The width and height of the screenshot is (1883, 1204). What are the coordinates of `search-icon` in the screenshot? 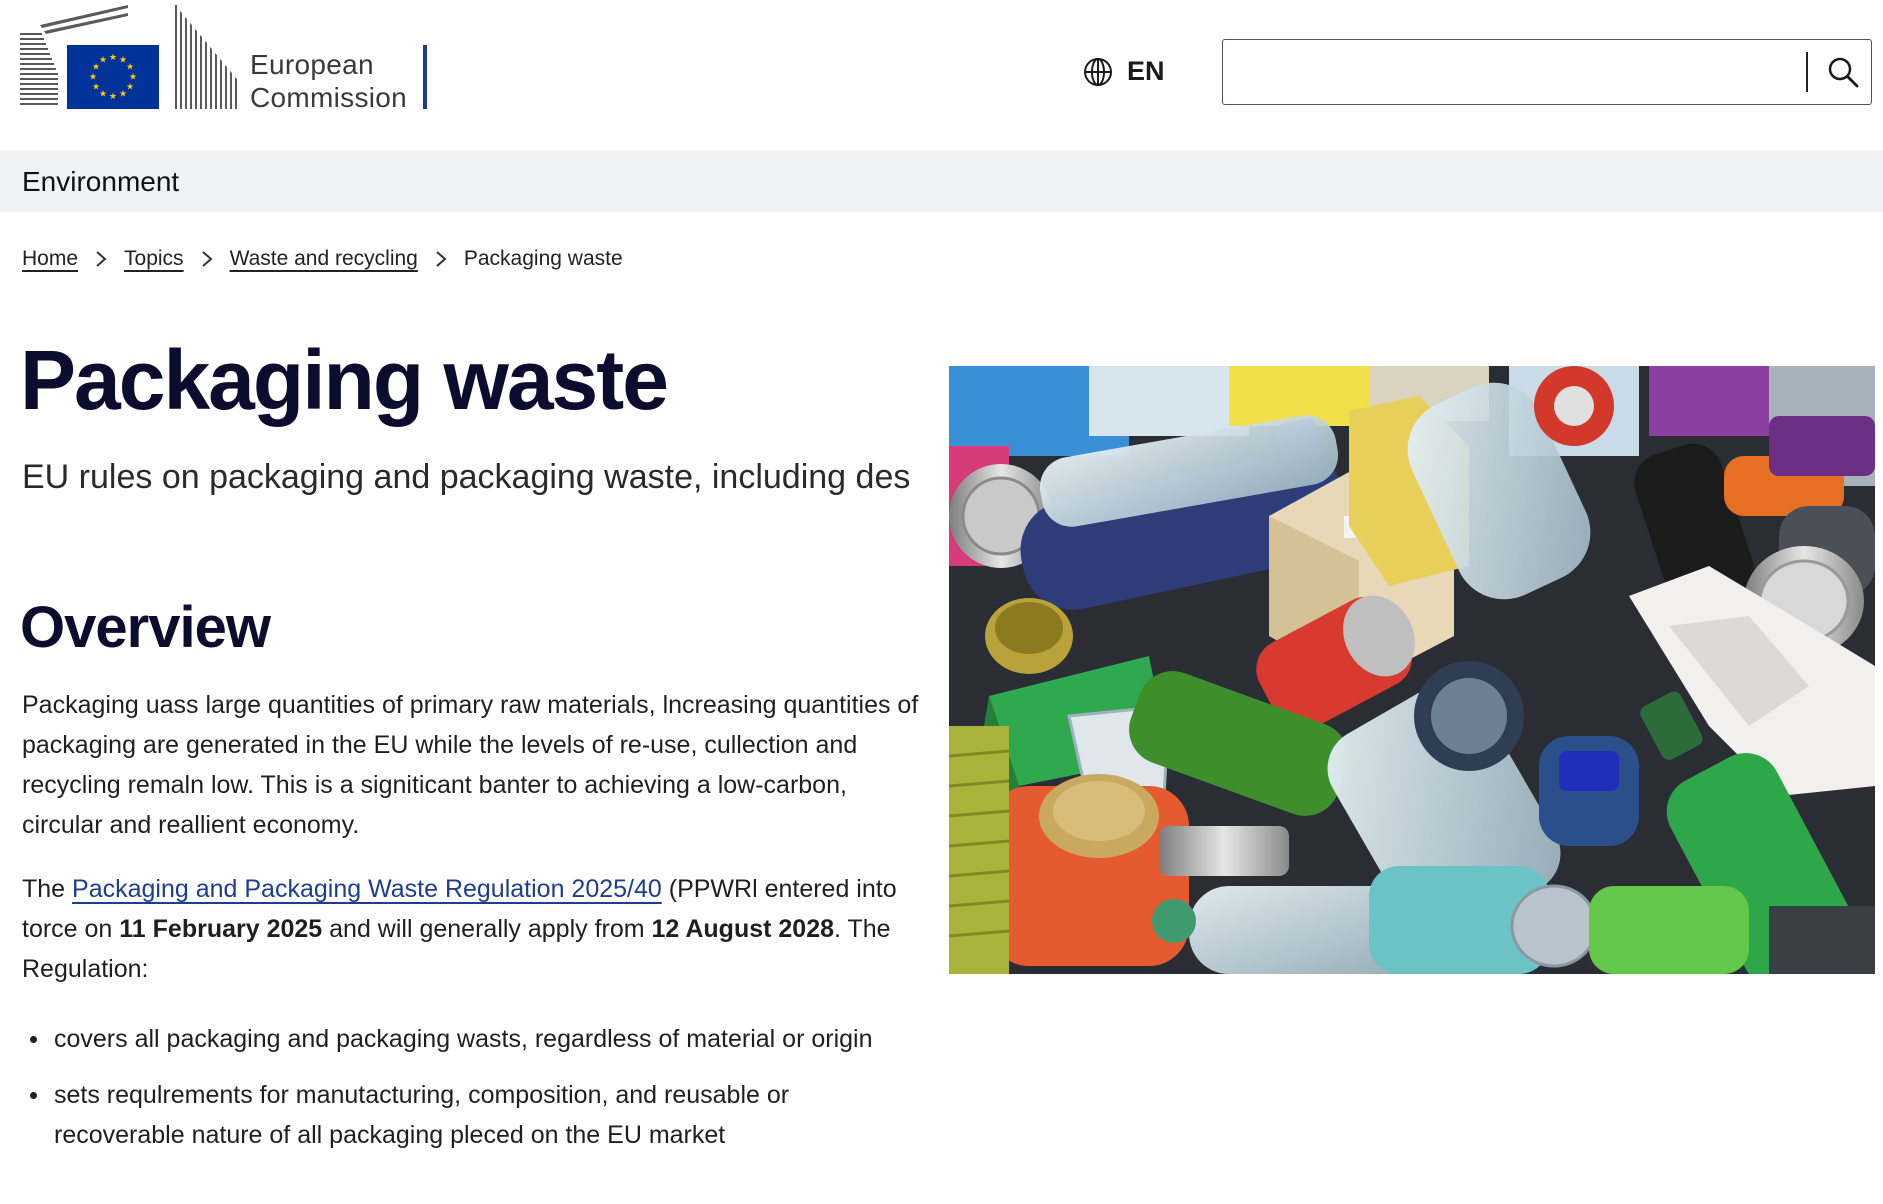 It's located at (1843, 72).